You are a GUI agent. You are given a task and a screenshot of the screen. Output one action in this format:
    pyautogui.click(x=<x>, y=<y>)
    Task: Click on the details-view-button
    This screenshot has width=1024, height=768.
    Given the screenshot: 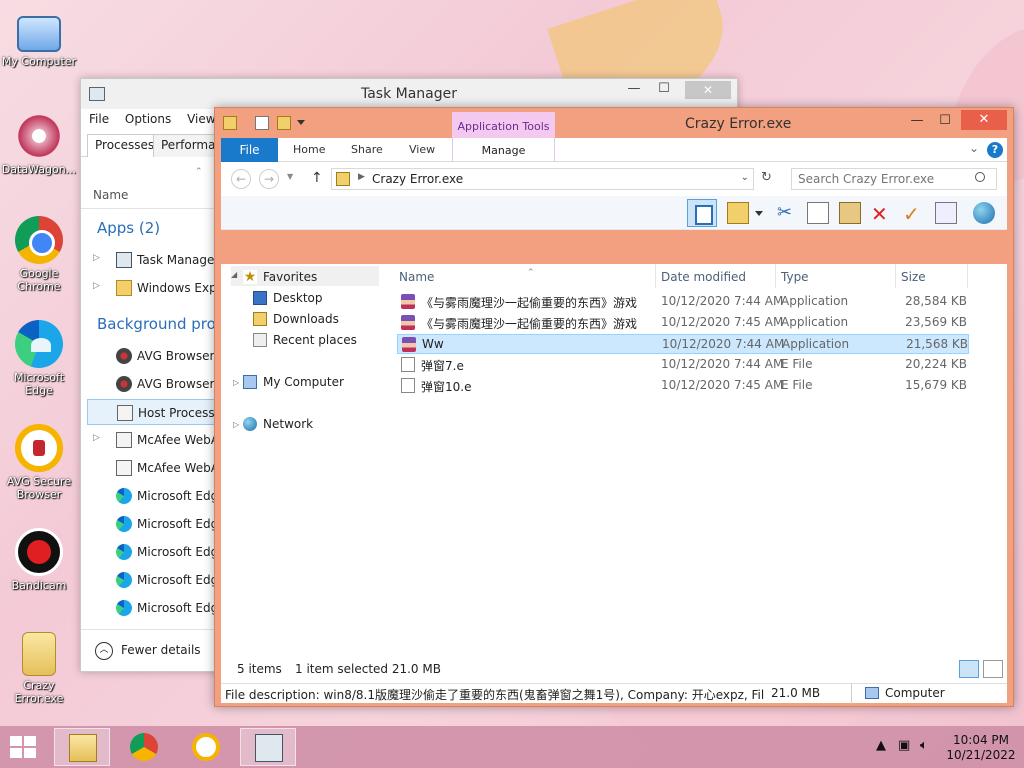 What is the action you would take?
    pyautogui.click(x=969, y=669)
    